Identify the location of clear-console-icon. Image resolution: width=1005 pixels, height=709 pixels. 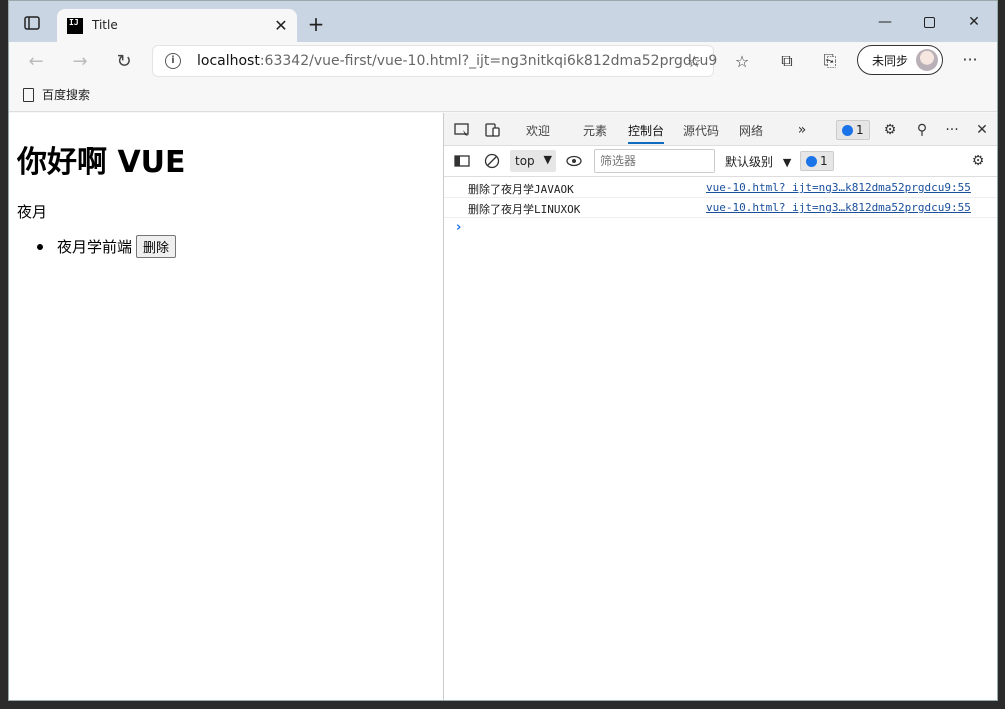
(492, 161).